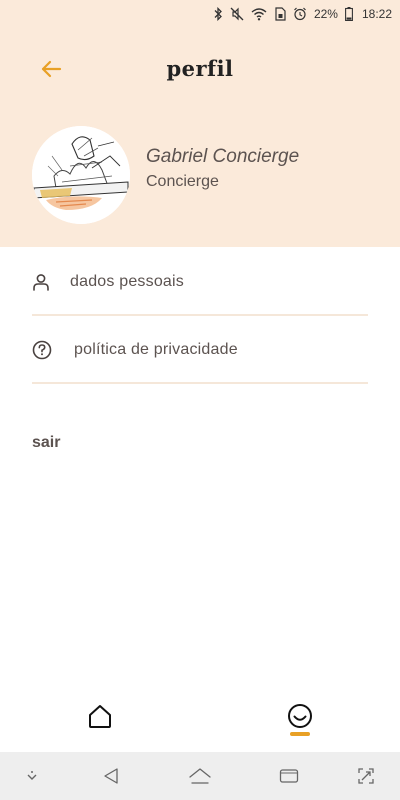 The image size is (400, 800). I want to click on system-dropdown-button, so click(32, 776).